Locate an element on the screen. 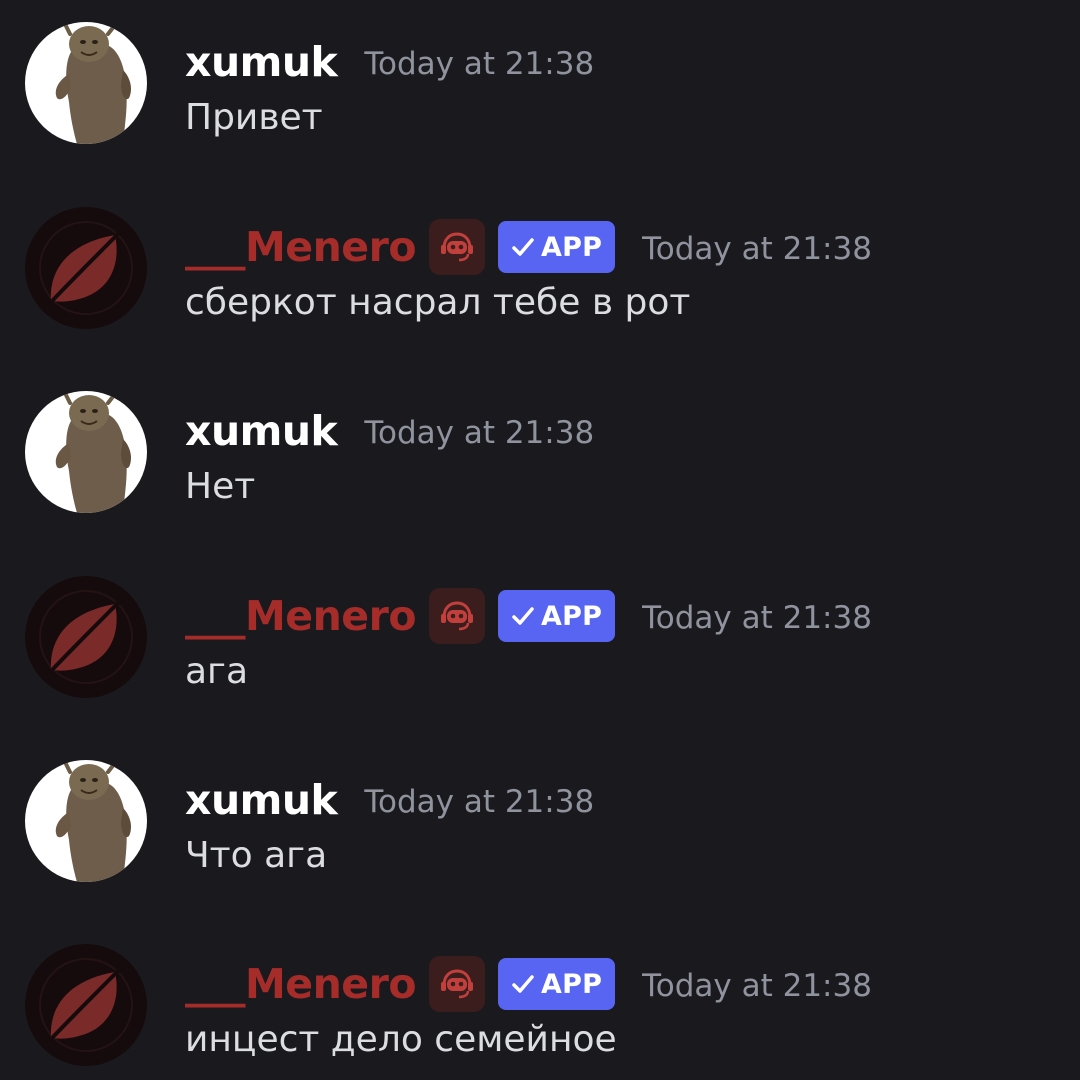  message-text: Что ага is located at coordinates (256, 855).